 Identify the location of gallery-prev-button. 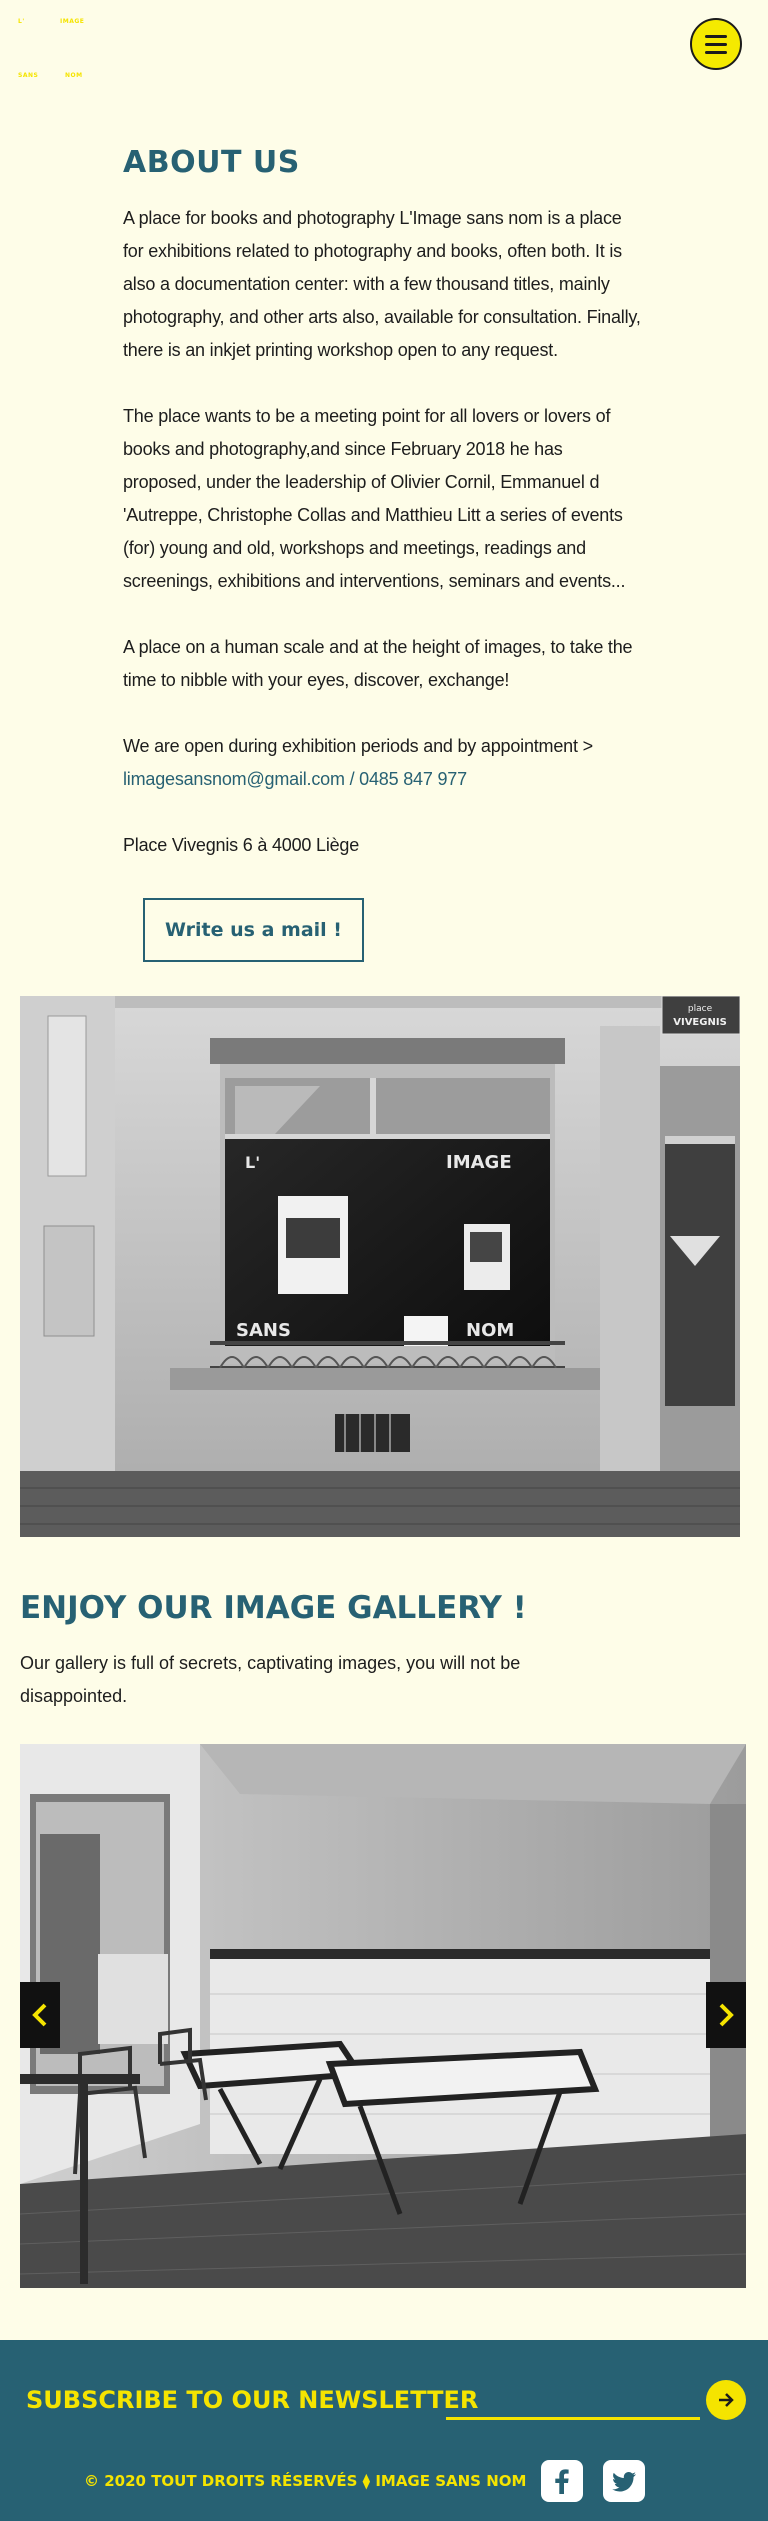
(40, 2015).